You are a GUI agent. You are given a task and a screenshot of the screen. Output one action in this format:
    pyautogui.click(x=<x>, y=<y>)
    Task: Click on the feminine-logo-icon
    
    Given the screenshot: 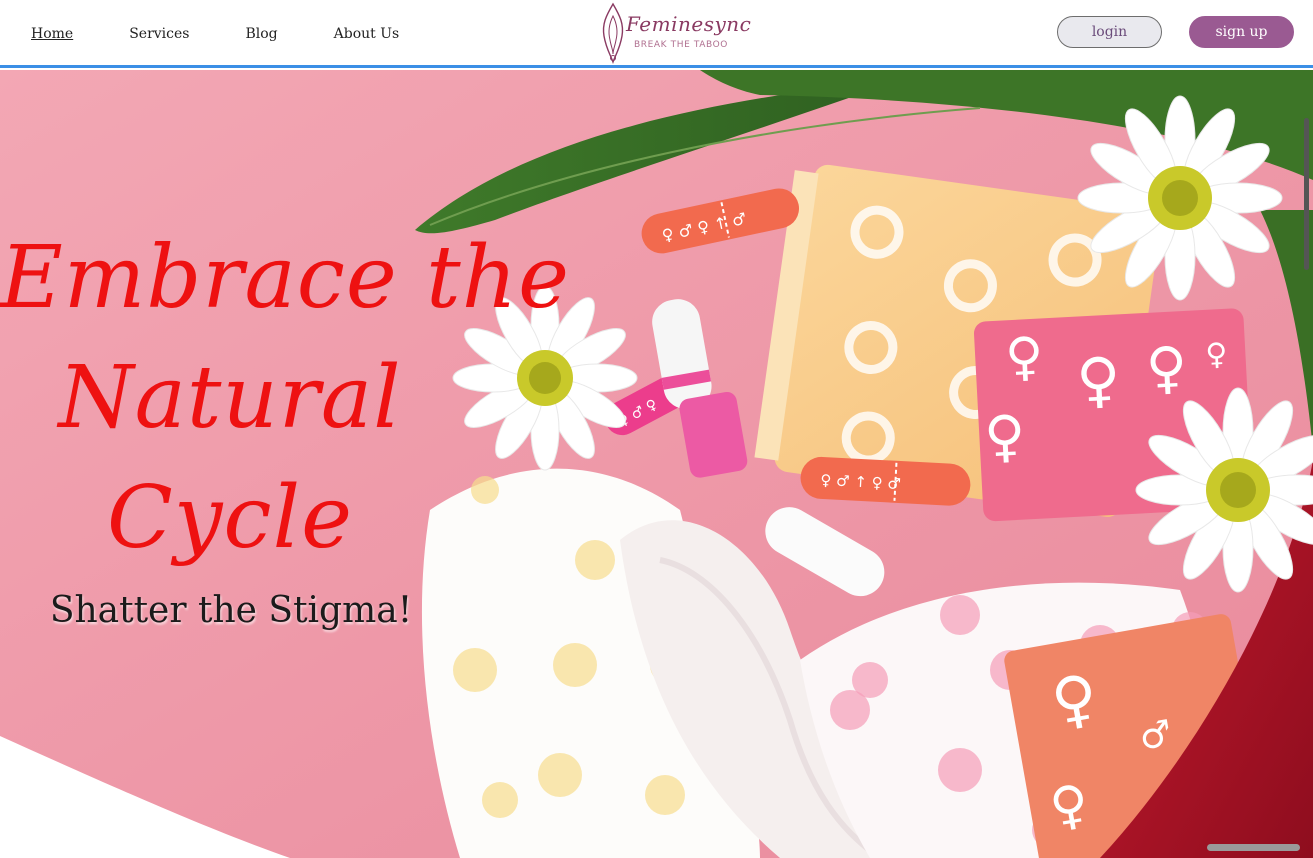 What is the action you would take?
    pyautogui.click(x=613, y=33)
    